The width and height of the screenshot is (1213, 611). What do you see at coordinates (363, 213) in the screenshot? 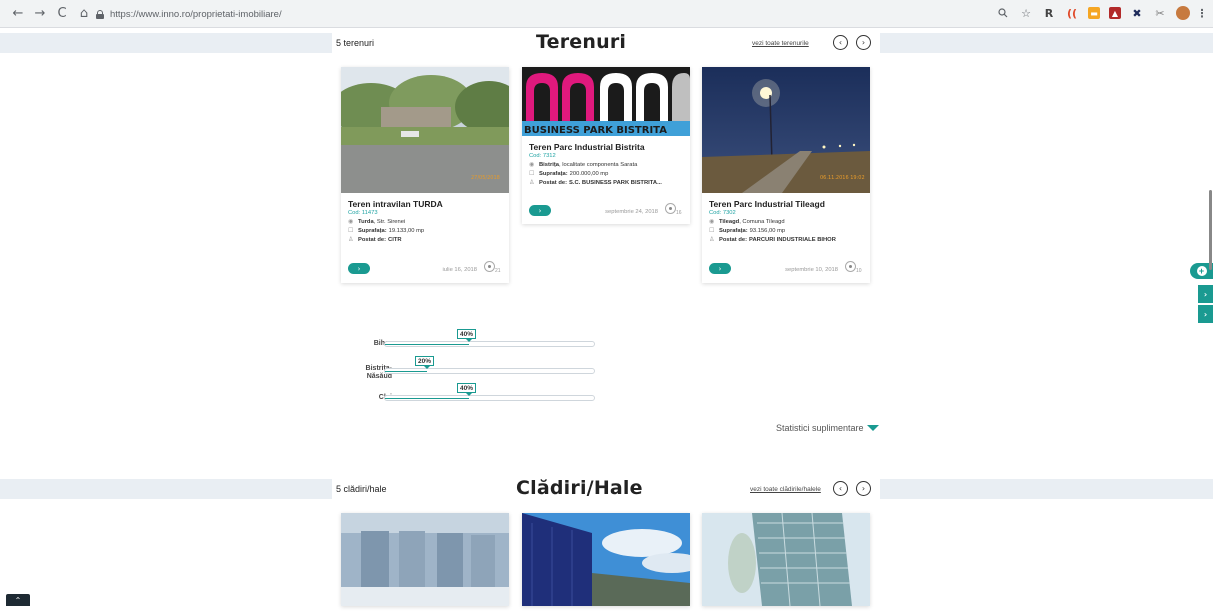
I see `property-code: Cod: 11473` at bounding box center [363, 213].